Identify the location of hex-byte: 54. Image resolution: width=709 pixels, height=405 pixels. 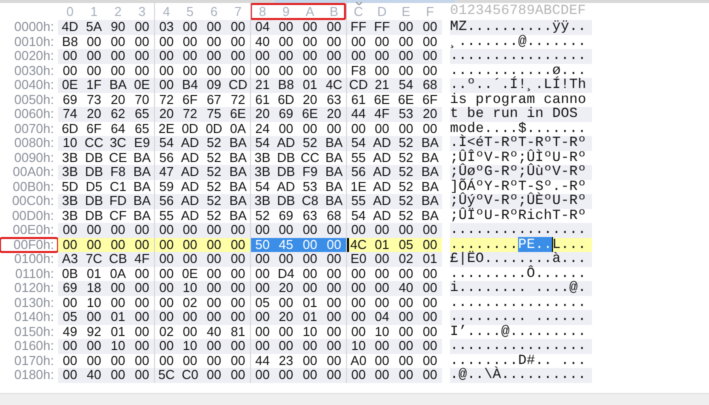
(406, 85).